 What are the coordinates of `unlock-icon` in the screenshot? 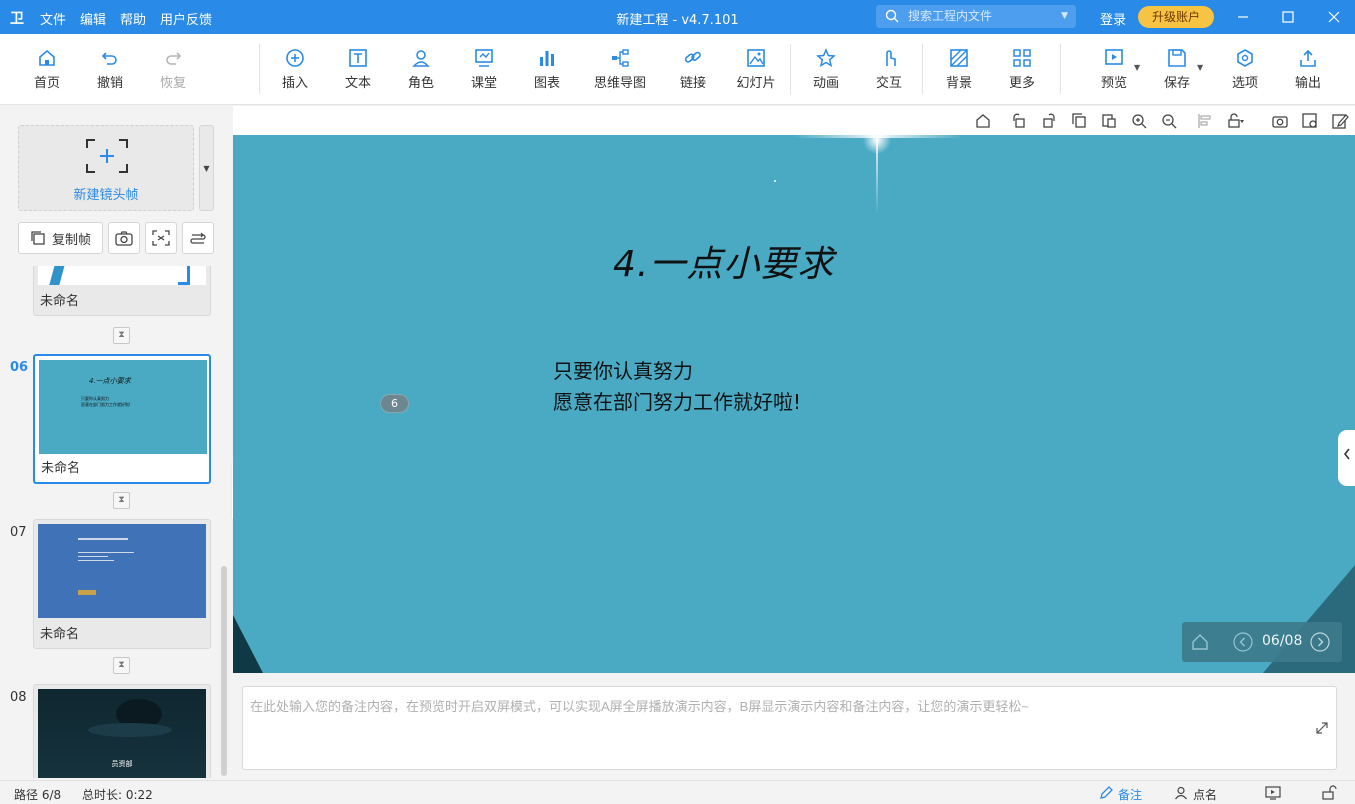 It's located at (1329, 793).